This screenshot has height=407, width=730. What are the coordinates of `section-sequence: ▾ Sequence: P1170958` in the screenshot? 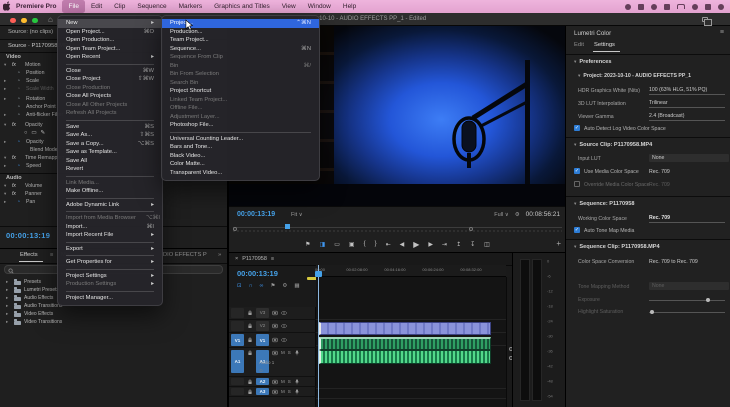 It's located at (604, 204).